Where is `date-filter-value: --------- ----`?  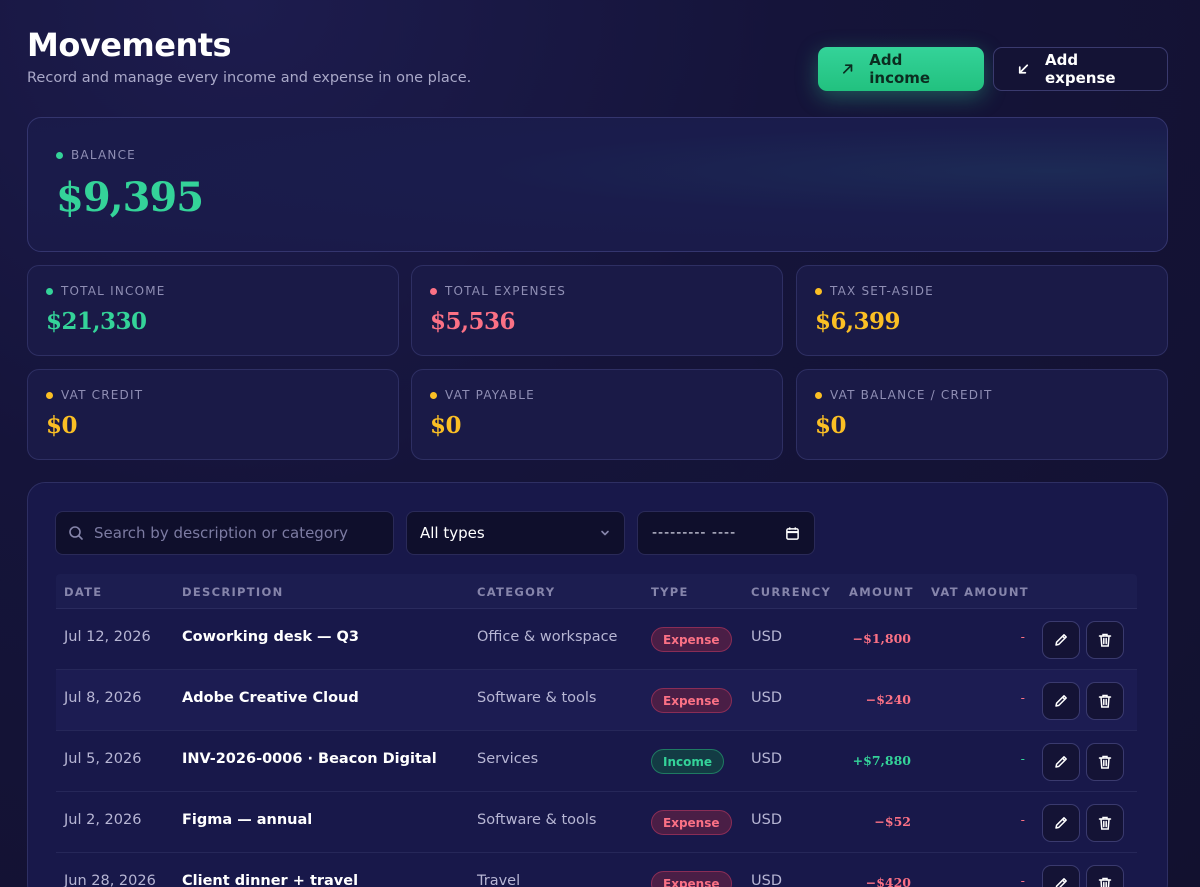
date-filter-value: --------- ---- is located at coordinates (694, 533).